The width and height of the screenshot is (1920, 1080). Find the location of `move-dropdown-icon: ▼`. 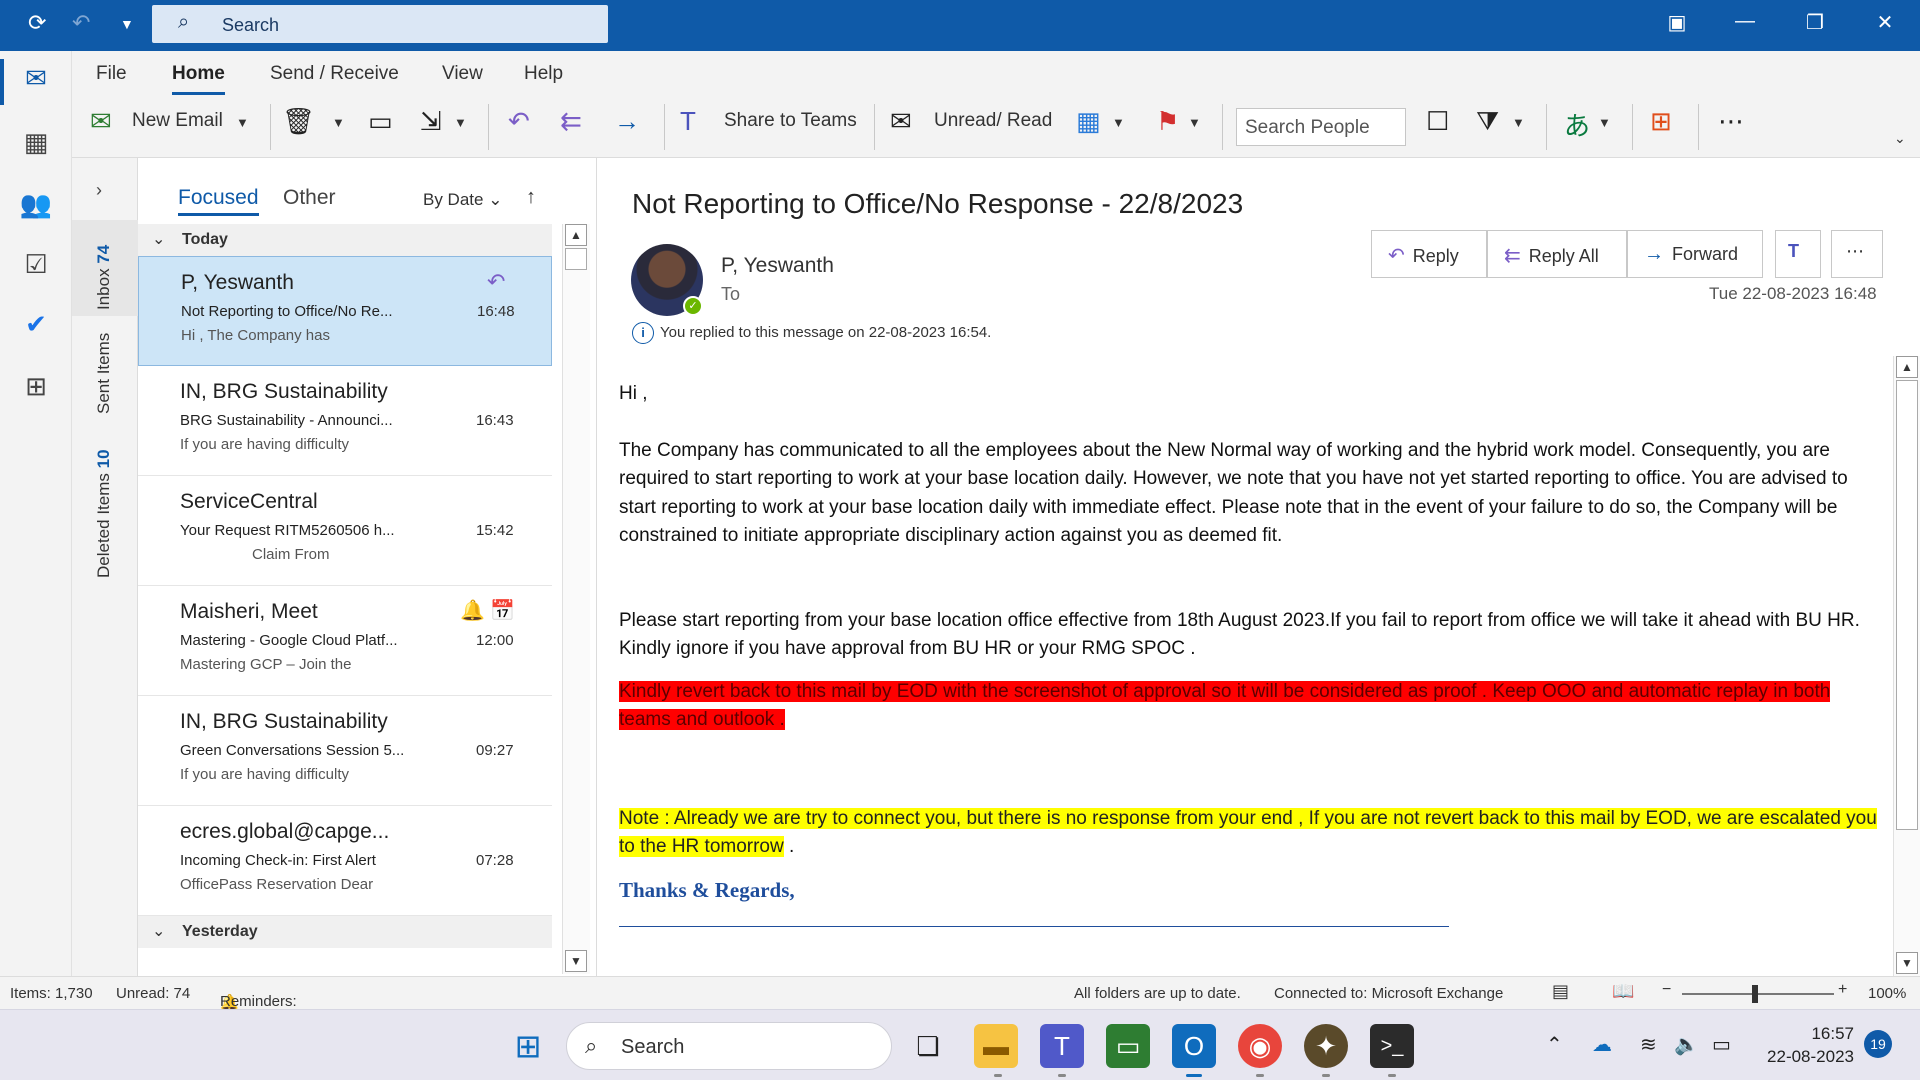

move-dropdown-icon: ▼ is located at coordinates (460, 122).